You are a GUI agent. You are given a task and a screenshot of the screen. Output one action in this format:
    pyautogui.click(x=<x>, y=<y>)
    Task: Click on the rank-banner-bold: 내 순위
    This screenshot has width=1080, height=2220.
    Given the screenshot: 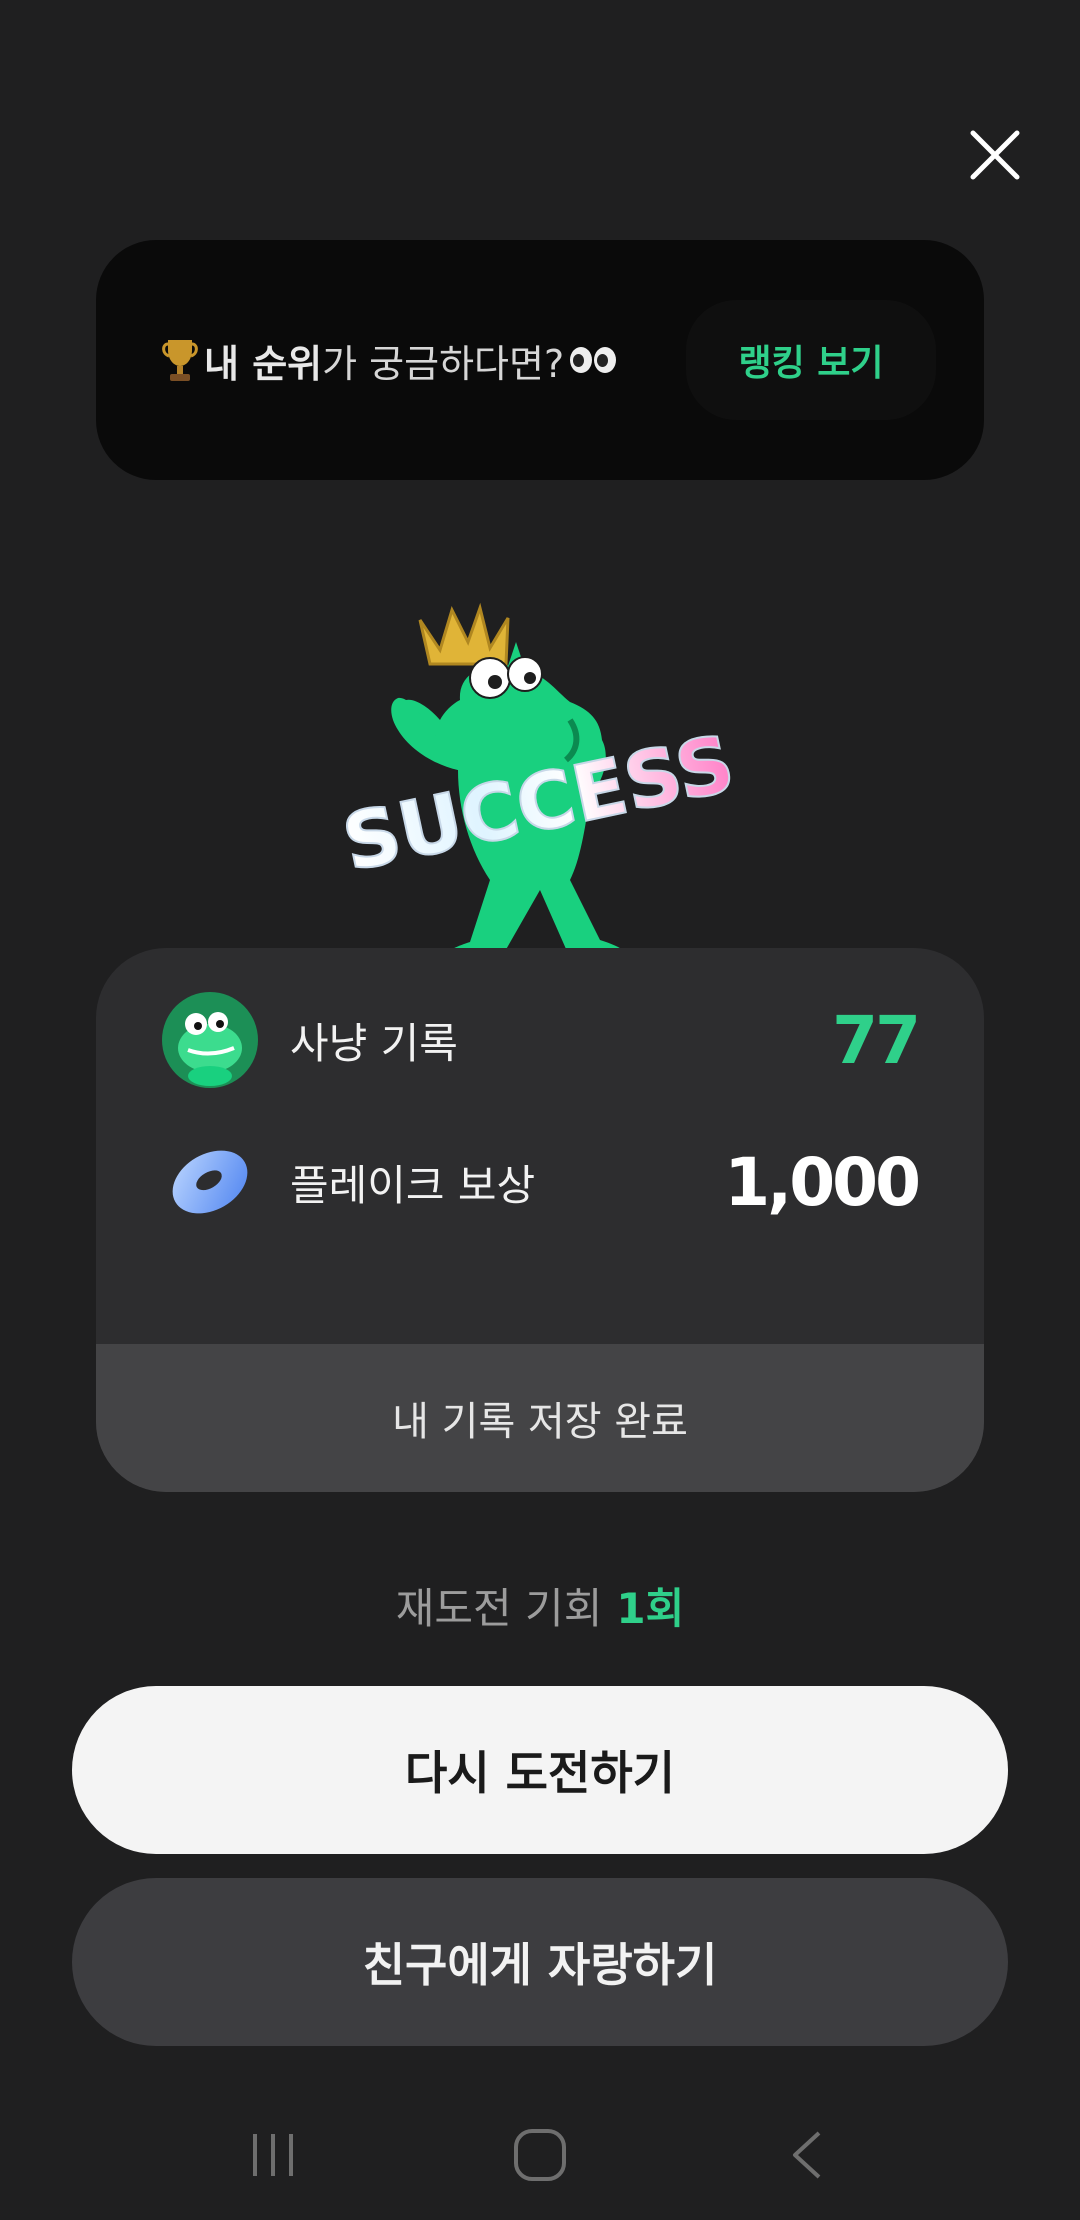 What is the action you would take?
    pyautogui.click(x=263, y=363)
    